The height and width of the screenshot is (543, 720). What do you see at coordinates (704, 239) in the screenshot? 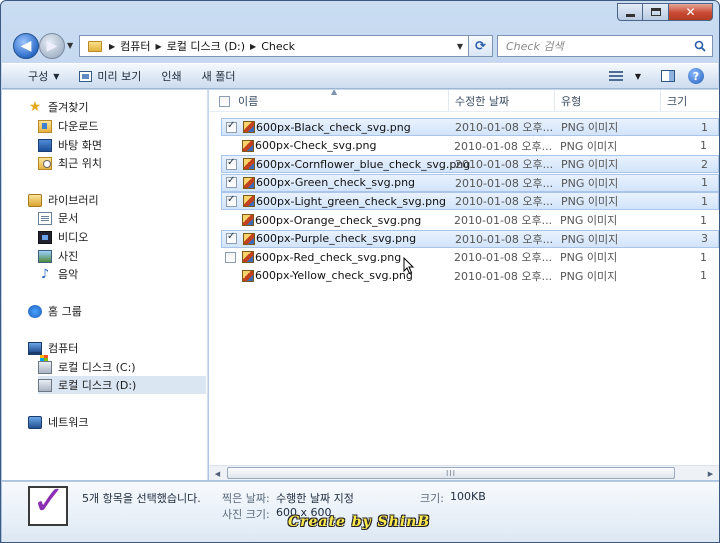
I see `file-size: 3` at bounding box center [704, 239].